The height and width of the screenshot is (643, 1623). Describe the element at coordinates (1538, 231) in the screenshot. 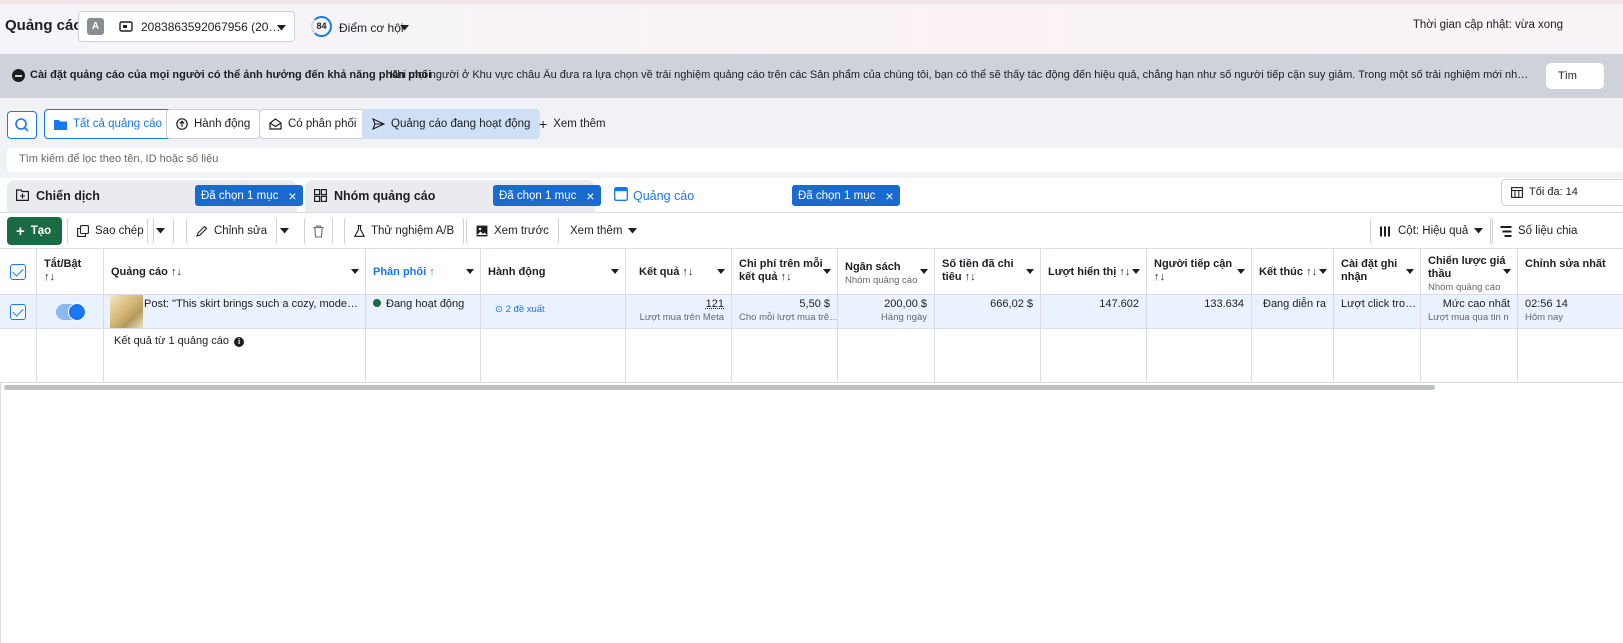

I see `breakdown-button: Số liệu chia` at that location.